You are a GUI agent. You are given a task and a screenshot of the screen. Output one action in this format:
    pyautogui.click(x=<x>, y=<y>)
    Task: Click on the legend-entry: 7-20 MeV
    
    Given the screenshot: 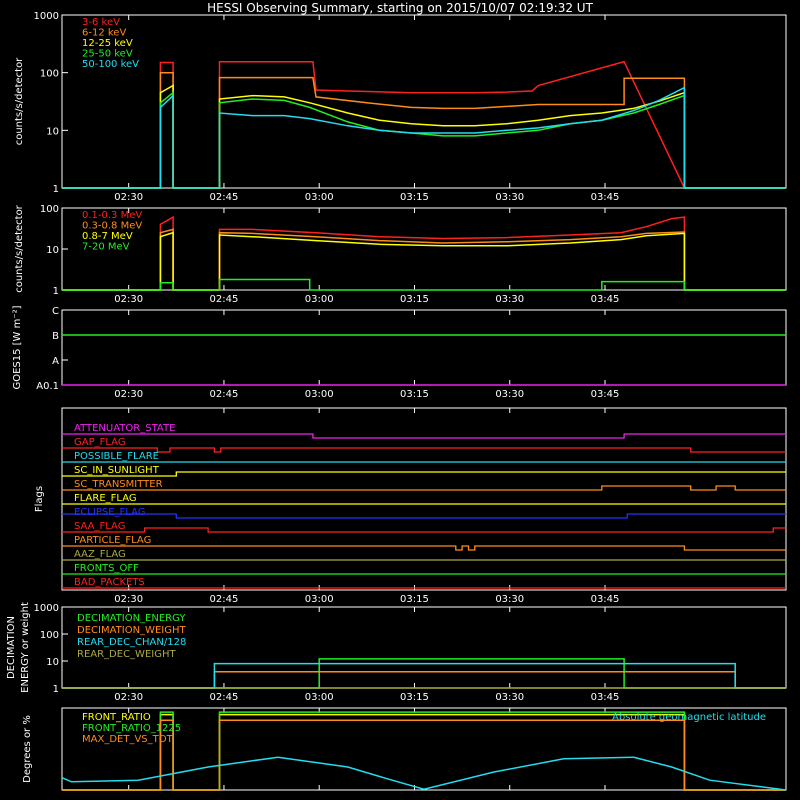 What is the action you would take?
    pyautogui.click(x=106, y=247)
    